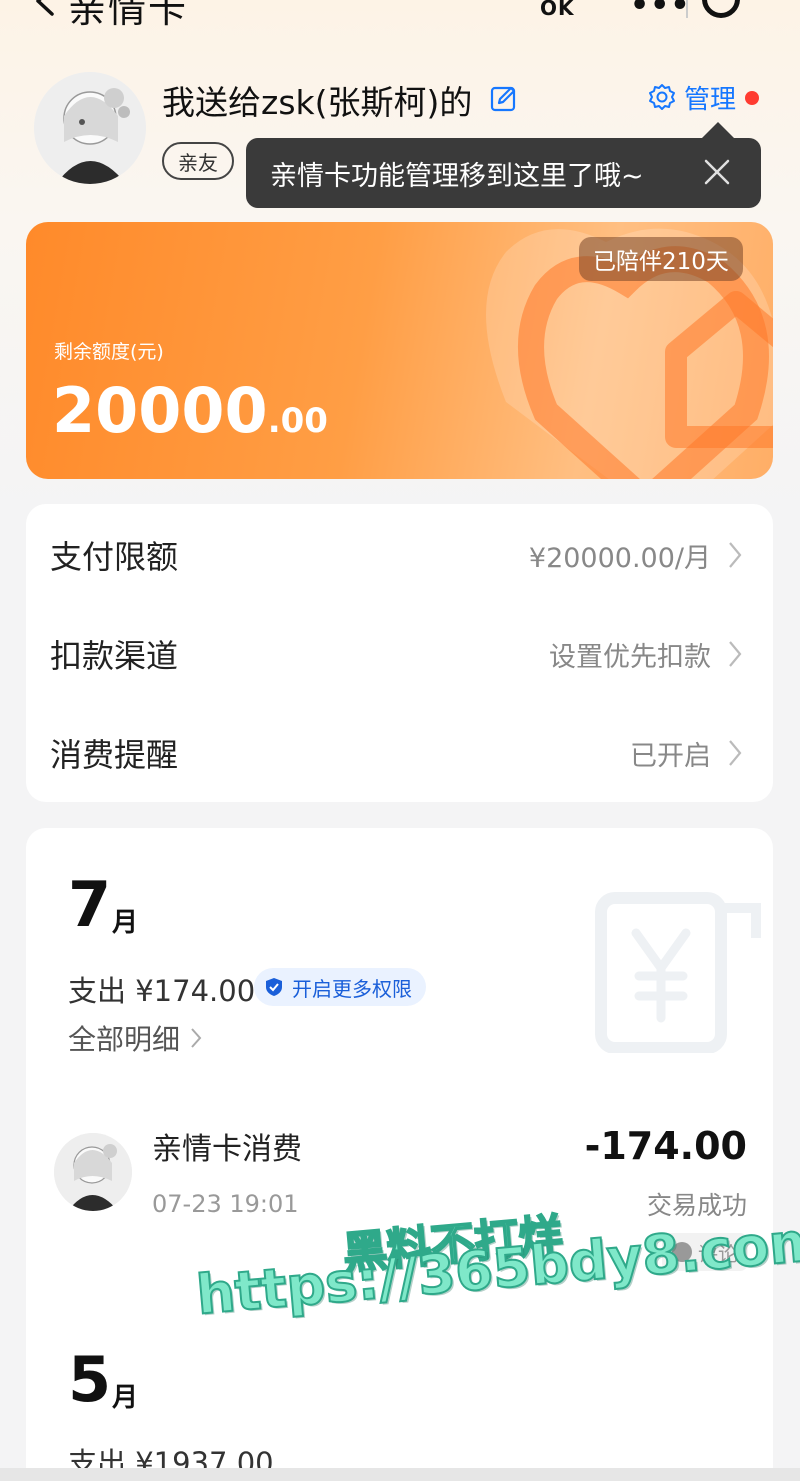 The image size is (800, 1481). Describe the element at coordinates (109, 352) in the screenshot. I see `remain-label: 剩余额度(元)` at that location.